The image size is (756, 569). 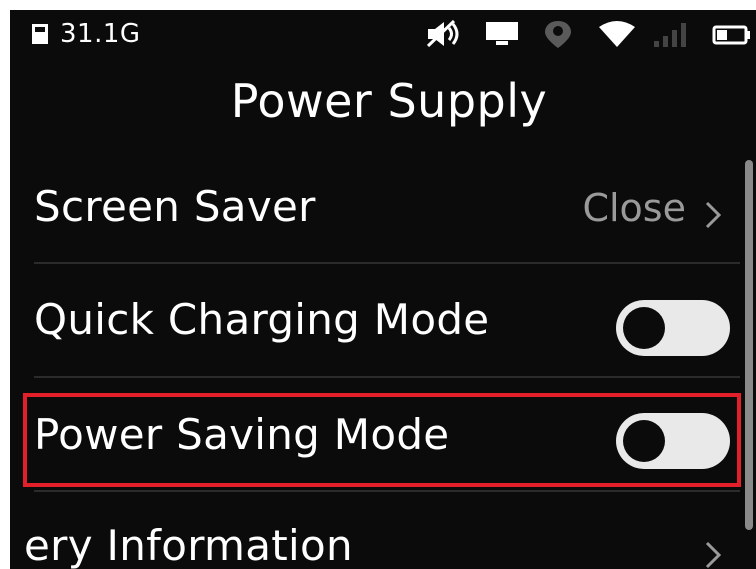 I want to click on sd-card-icon, so click(x=40, y=34).